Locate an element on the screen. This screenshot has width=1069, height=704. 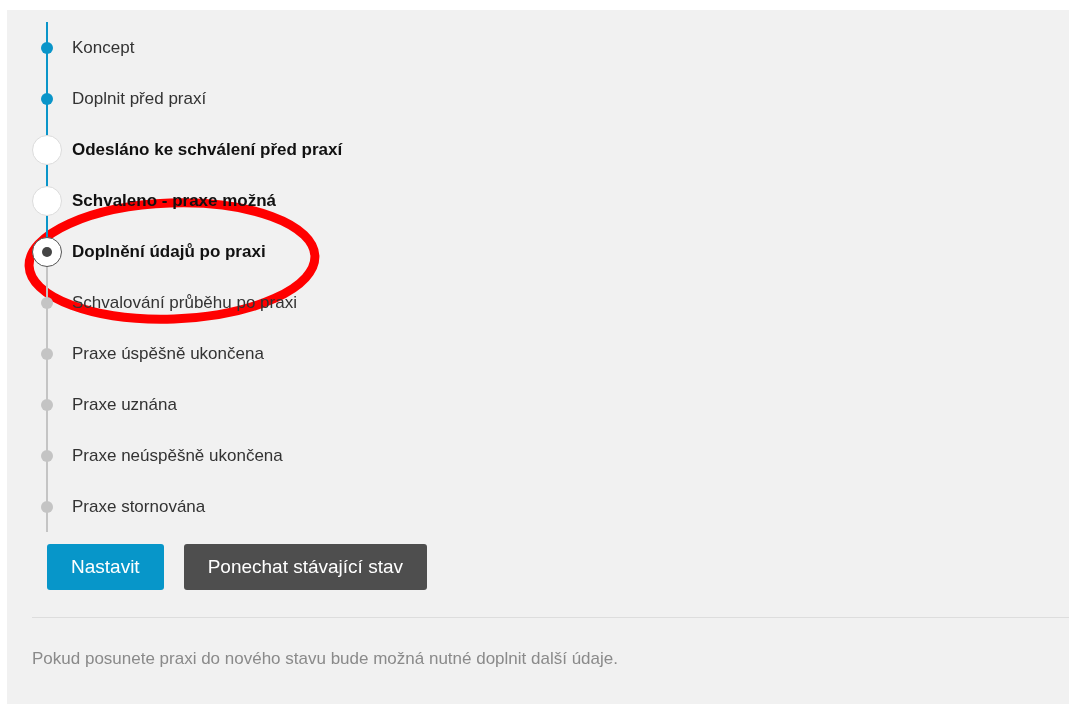
radio-button is located at coordinates (47, 251).